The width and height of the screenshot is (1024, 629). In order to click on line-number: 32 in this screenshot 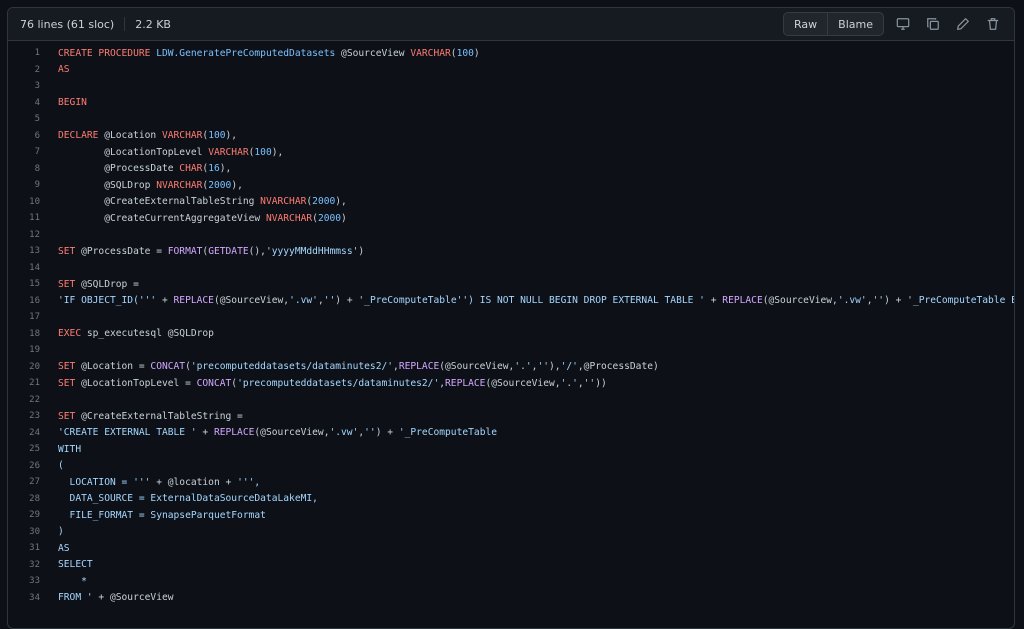, I will do `click(33, 565)`.